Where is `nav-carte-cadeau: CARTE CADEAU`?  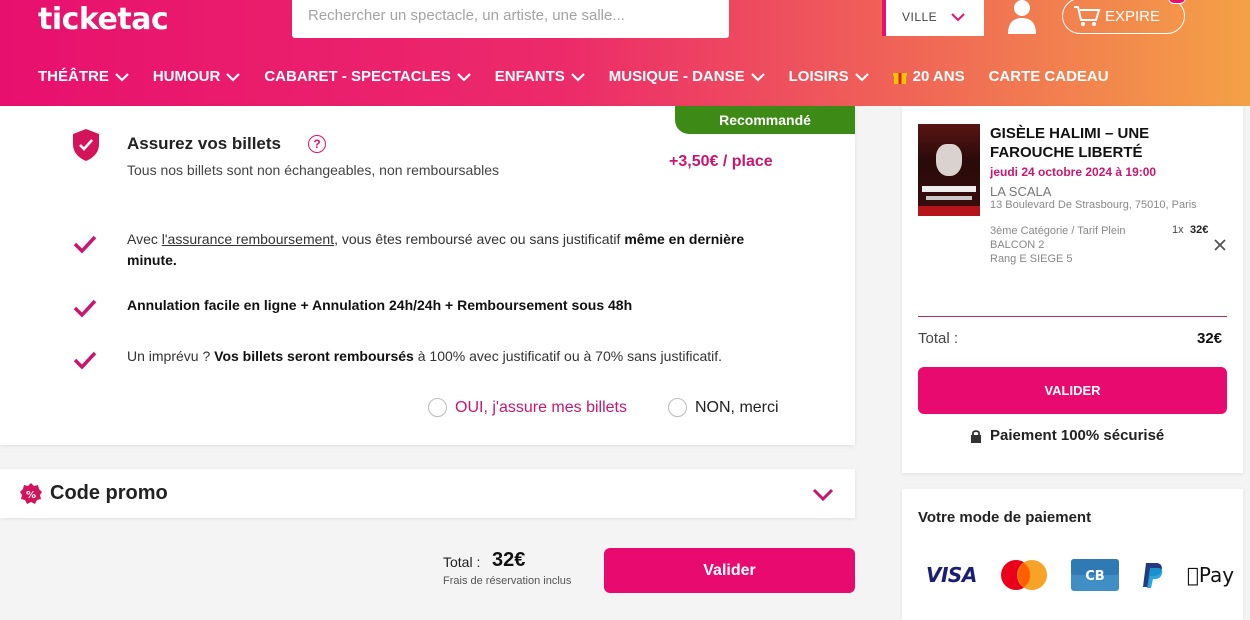 nav-carte-cadeau: CARTE CADEAU is located at coordinates (1049, 76).